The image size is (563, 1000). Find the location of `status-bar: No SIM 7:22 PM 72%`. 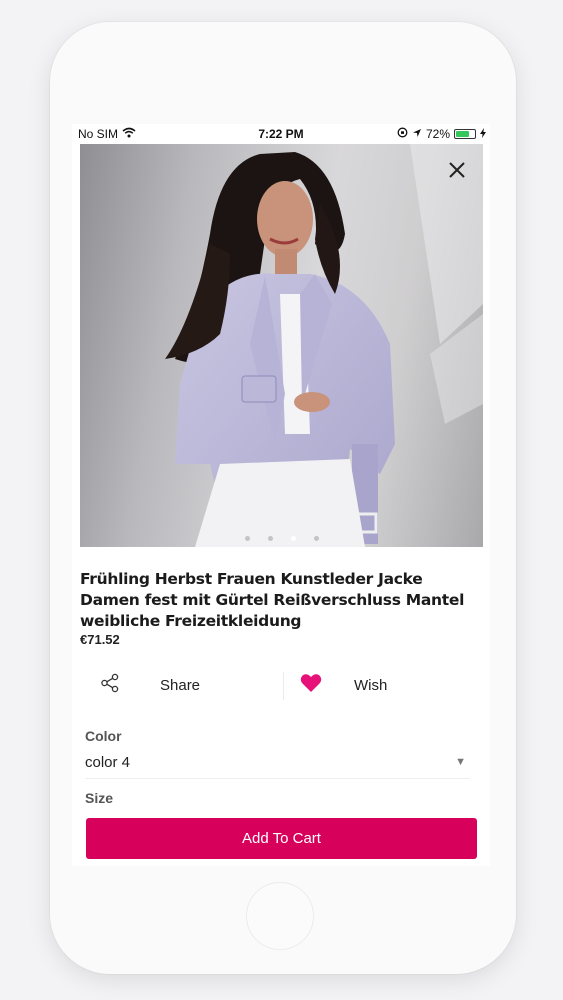

status-bar: No SIM 7:22 PM 72% is located at coordinates (281, 134).